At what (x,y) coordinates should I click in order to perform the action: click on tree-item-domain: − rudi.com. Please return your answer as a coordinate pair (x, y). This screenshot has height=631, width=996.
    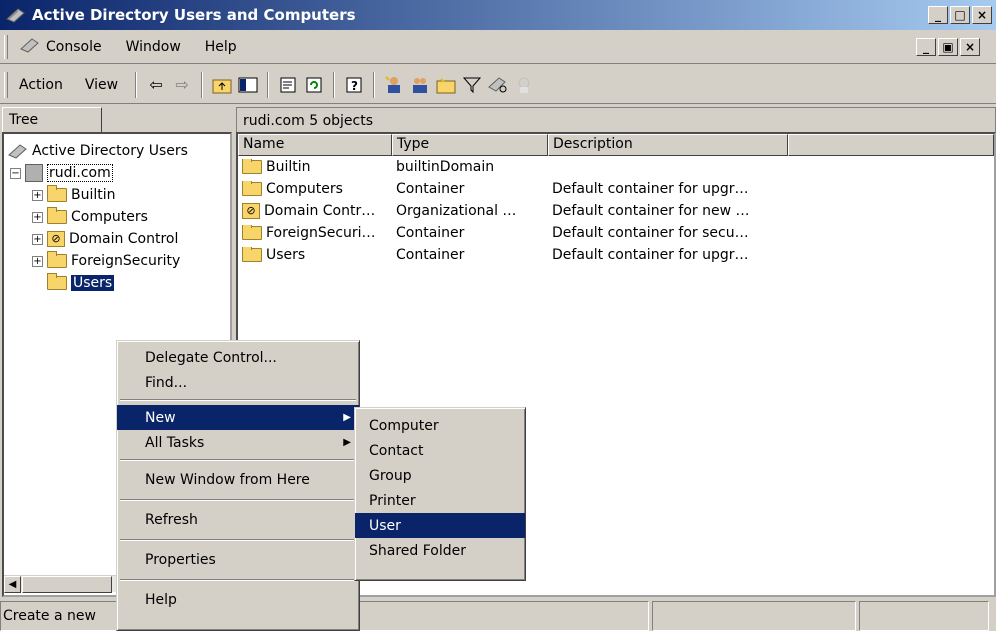
    Looking at the image, I should click on (61, 173).